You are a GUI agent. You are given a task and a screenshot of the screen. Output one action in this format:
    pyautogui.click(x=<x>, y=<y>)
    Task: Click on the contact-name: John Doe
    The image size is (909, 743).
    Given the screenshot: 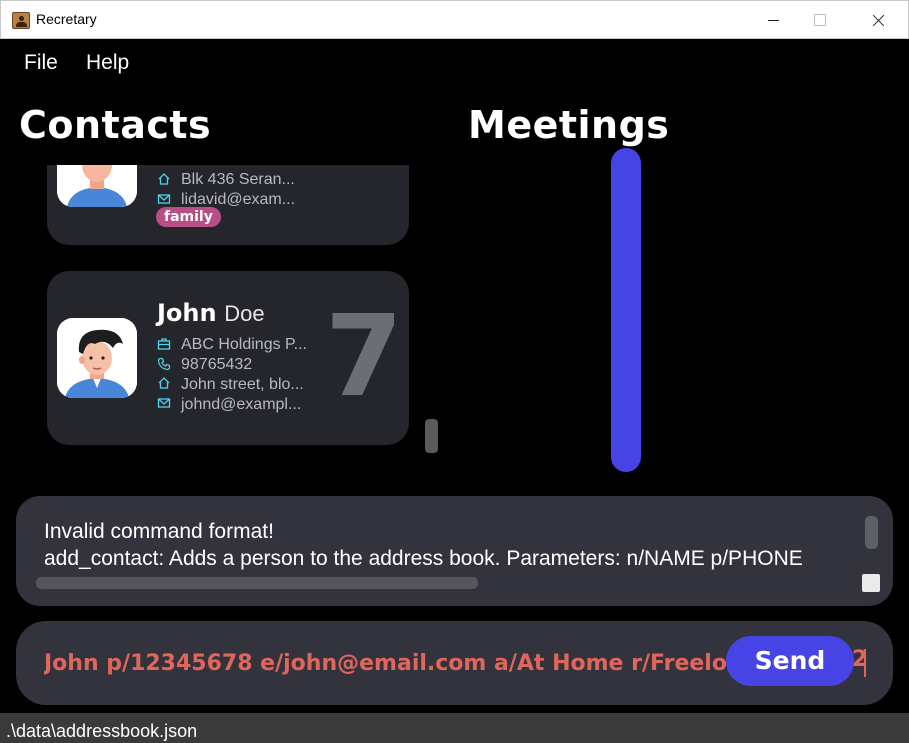 What is the action you would take?
    pyautogui.click(x=211, y=313)
    